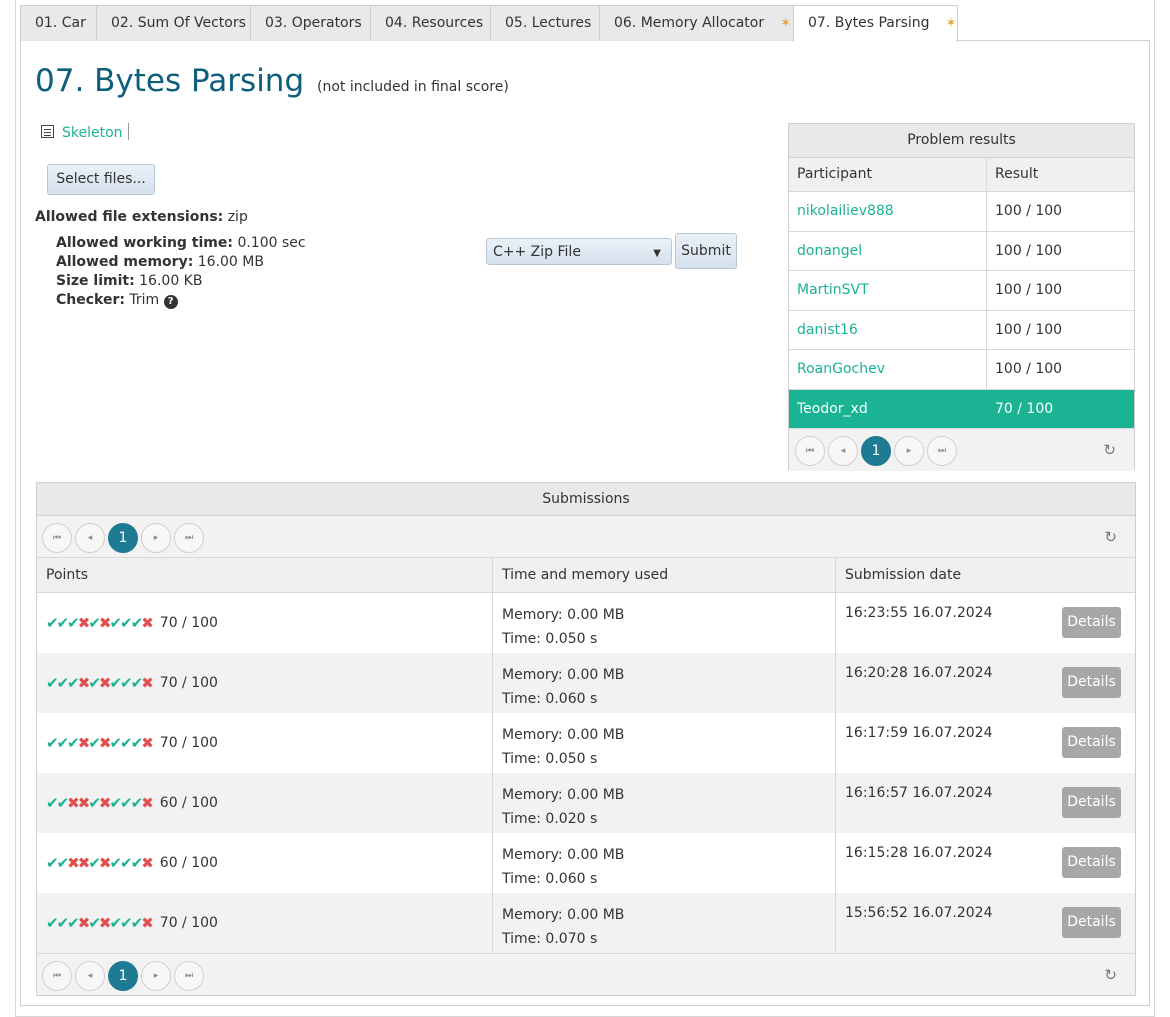 The height and width of the screenshot is (1017, 1170). What do you see at coordinates (173, 23) in the screenshot?
I see `tab-2: 02. Sum Of Vectors` at bounding box center [173, 23].